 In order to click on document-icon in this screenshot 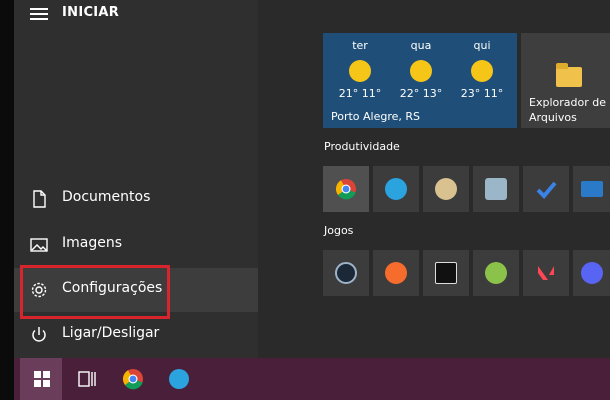, I will do `click(39, 199)`.